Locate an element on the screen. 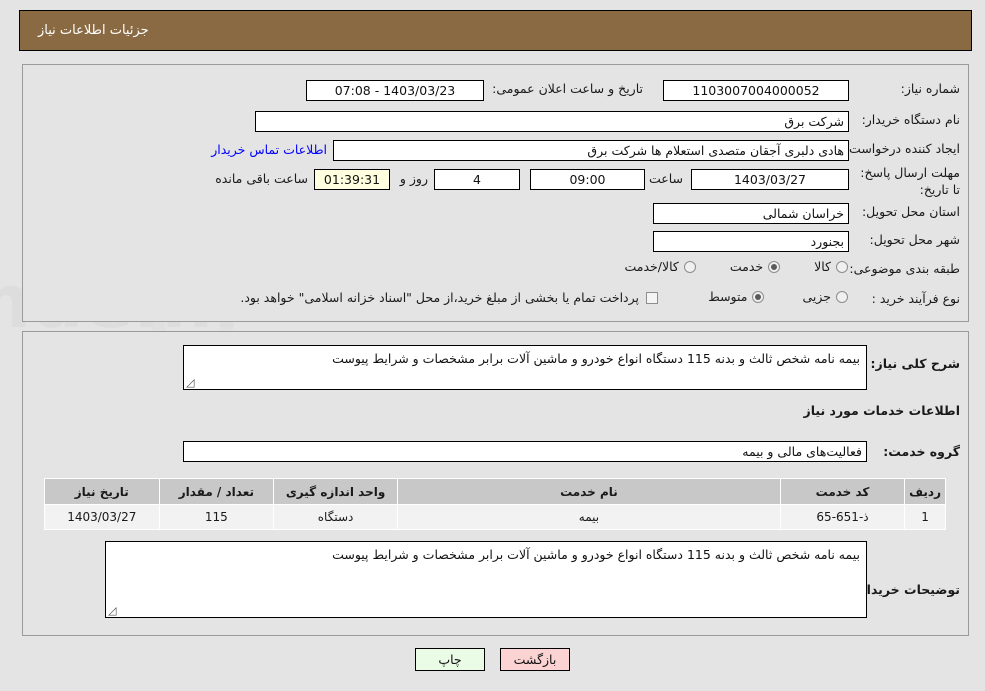 The width and height of the screenshot is (985, 691). table-row: 1 ذ-651-65 بیمه دستگاه 115 1403/03/27 is located at coordinates (495, 517).